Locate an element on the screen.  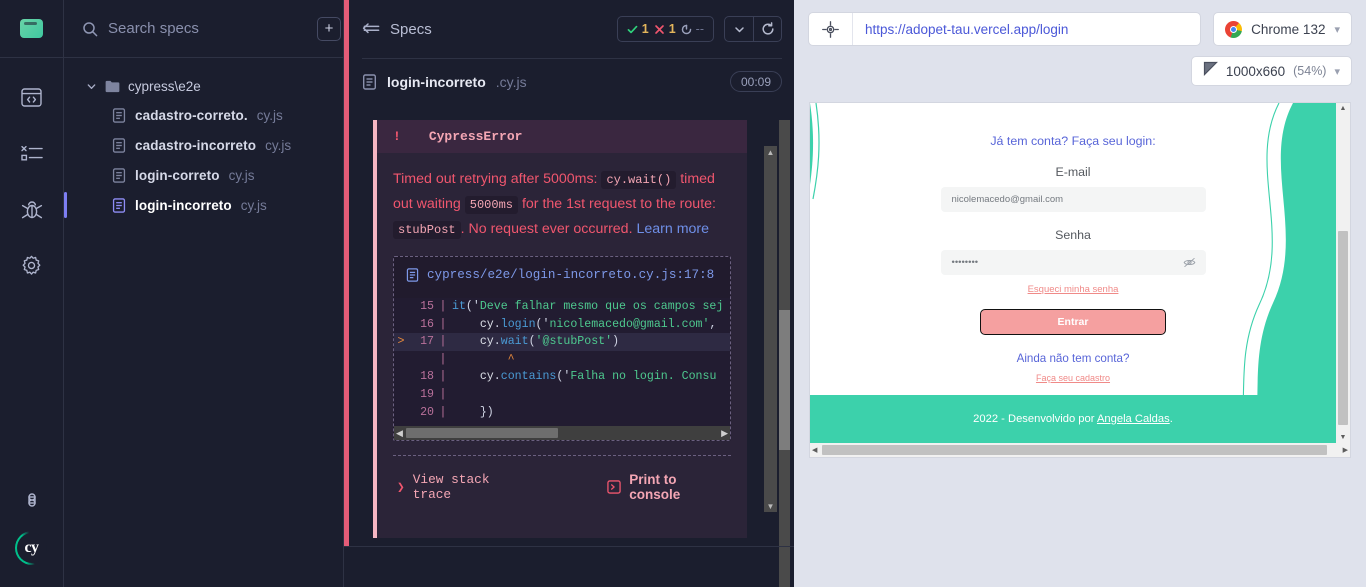
aut-hscrollbar: ◀ ▶ is located at coordinates (1080, 450).